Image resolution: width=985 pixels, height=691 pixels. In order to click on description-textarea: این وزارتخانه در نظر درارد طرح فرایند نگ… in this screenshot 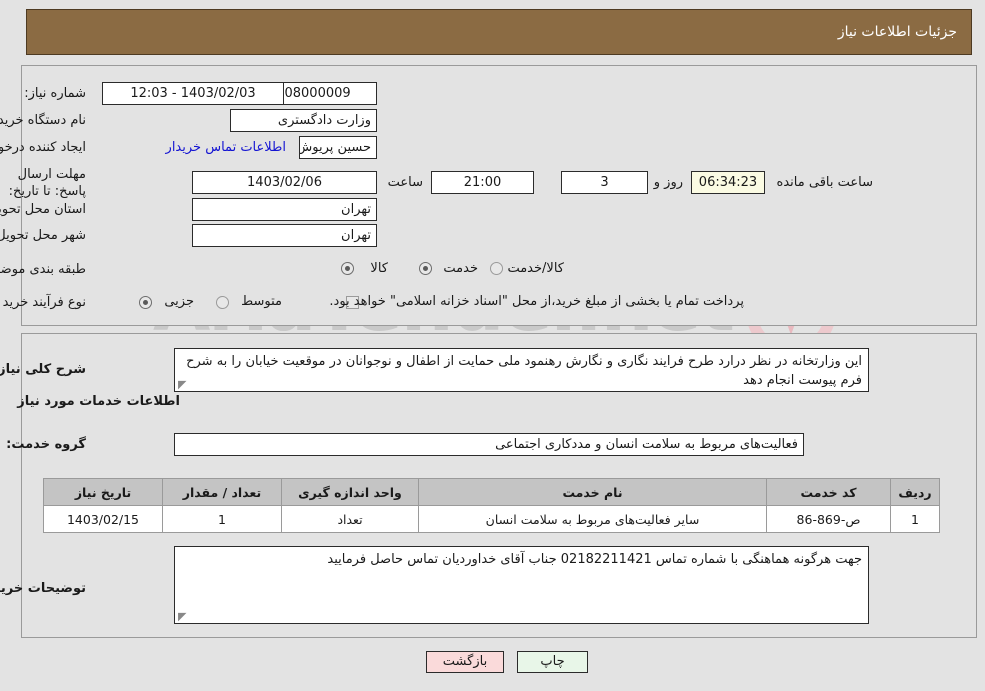, I will do `click(522, 370)`.